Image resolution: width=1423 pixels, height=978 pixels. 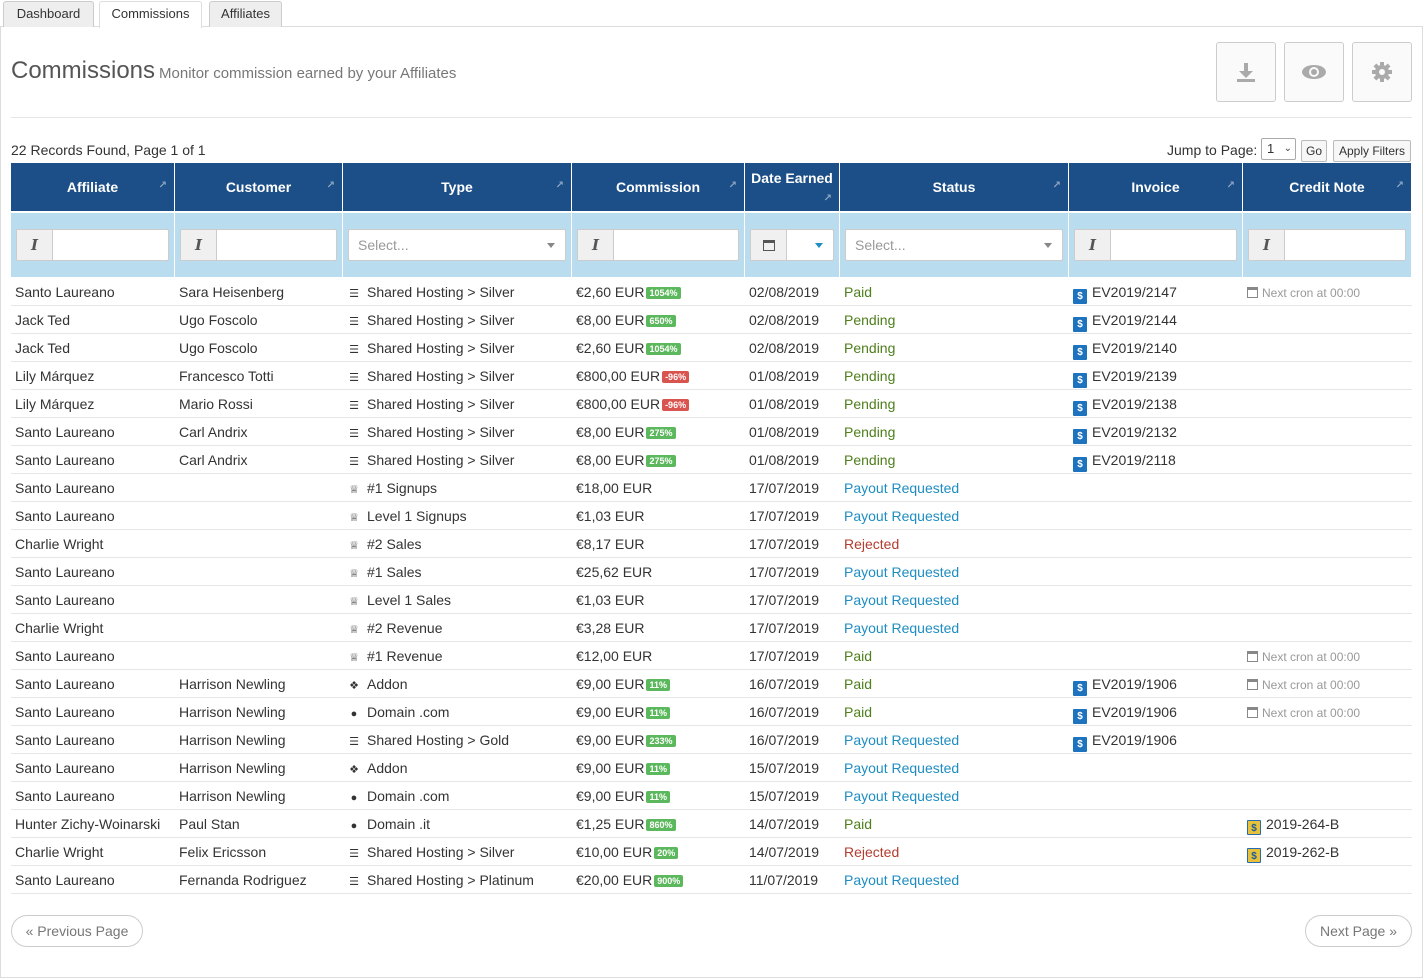 I want to click on invoice-number: EV2019/2118, so click(x=1134, y=460).